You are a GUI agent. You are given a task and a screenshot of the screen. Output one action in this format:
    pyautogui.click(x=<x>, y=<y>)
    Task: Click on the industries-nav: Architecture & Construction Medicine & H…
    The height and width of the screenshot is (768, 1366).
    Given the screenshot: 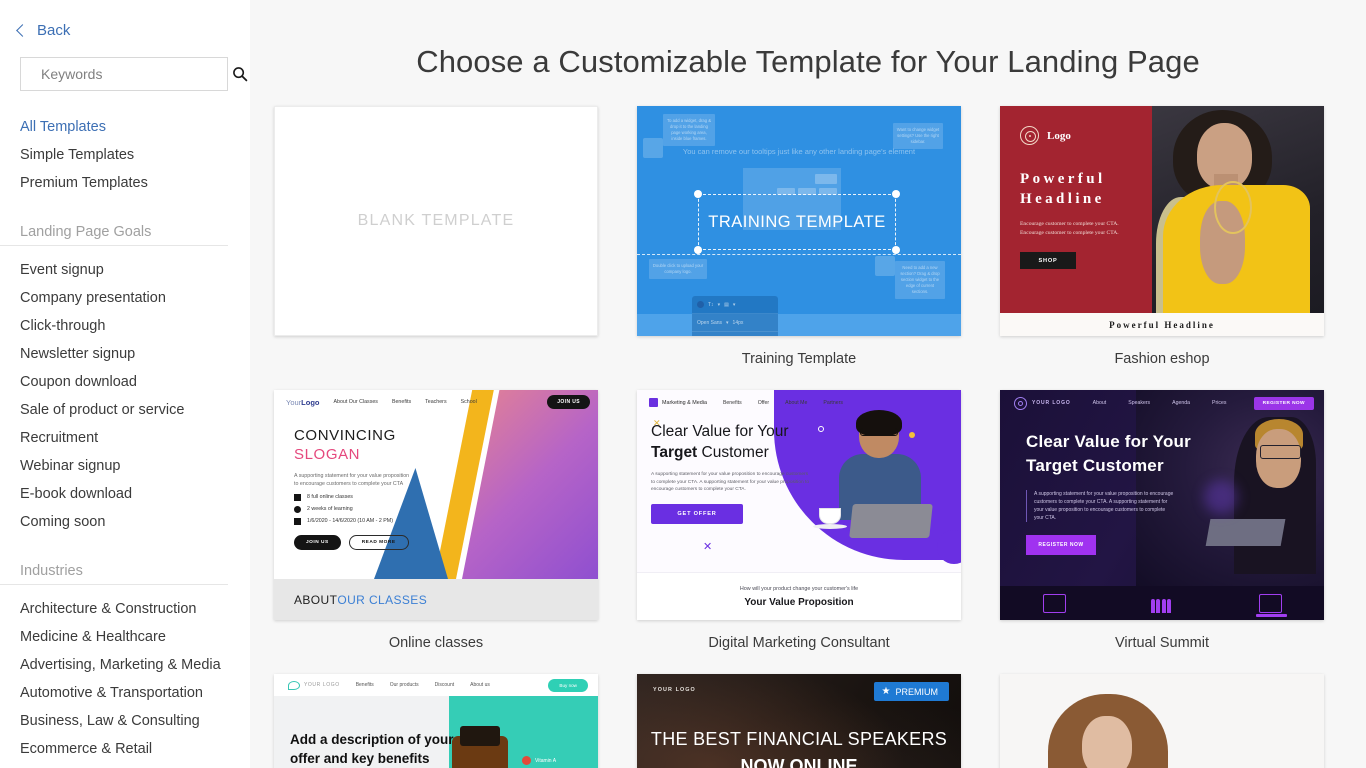 What is the action you would take?
    pyautogui.click(x=125, y=681)
    